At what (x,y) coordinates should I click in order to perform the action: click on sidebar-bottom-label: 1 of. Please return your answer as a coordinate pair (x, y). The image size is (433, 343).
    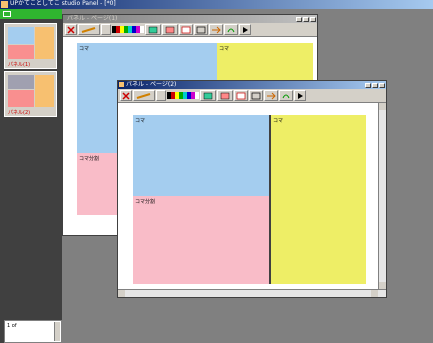
    Looking at the image, I should click on (12, 326).